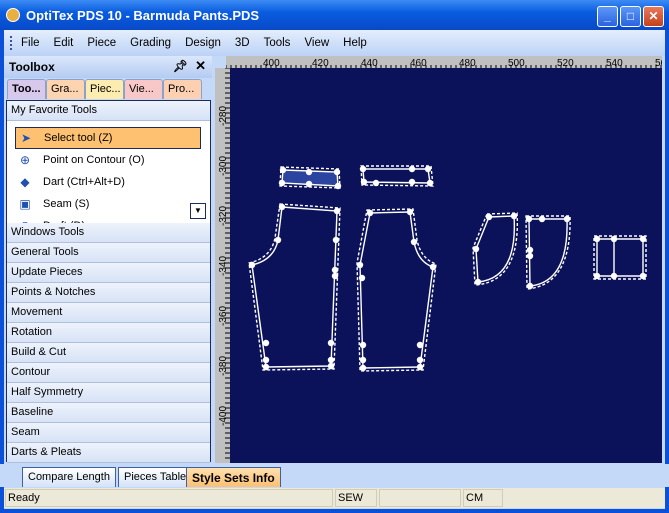  What do you see at coordinates (64, 43) in the screenshot?
I see `menu-edit: Edit` at bounding box center [64, 43].